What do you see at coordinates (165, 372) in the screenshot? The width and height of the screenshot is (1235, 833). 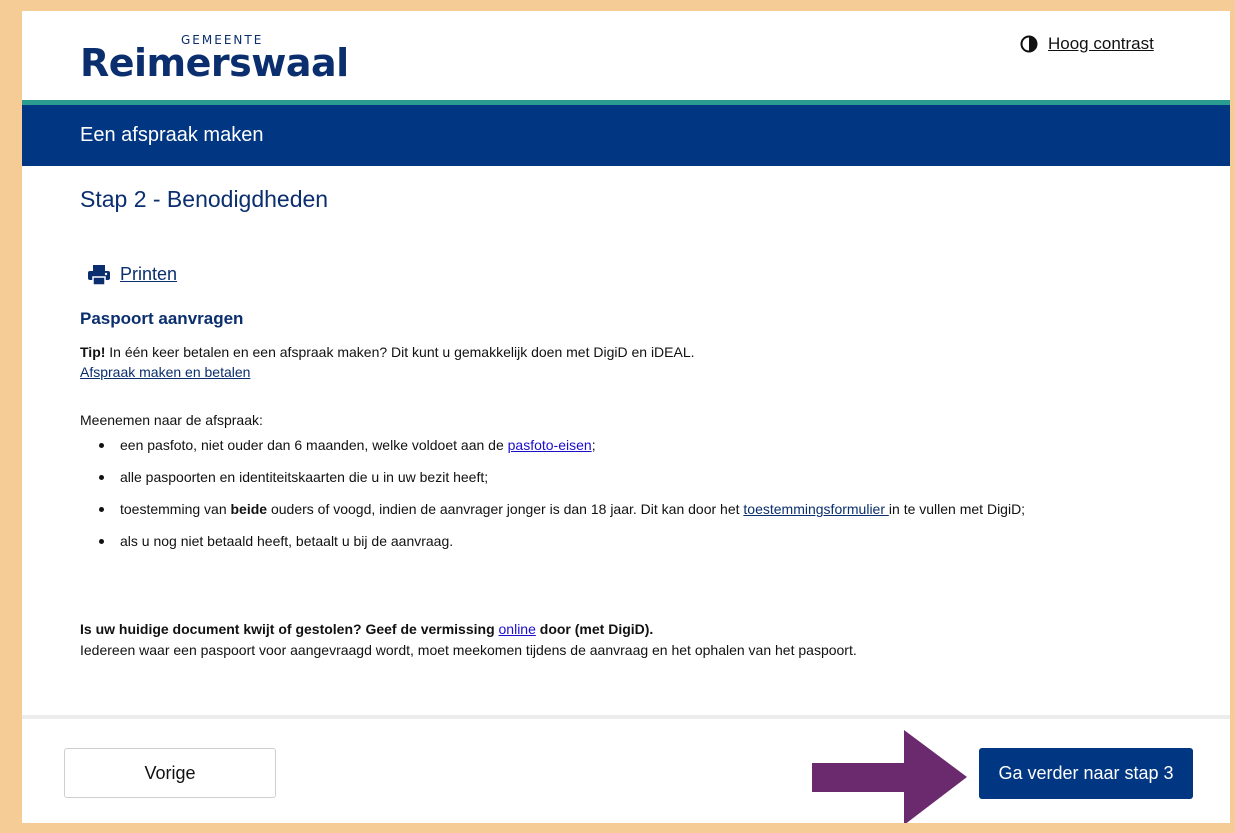 I see `appointment-payment-link: Afspraak maken en betalen` at bounding box center [165, 372].